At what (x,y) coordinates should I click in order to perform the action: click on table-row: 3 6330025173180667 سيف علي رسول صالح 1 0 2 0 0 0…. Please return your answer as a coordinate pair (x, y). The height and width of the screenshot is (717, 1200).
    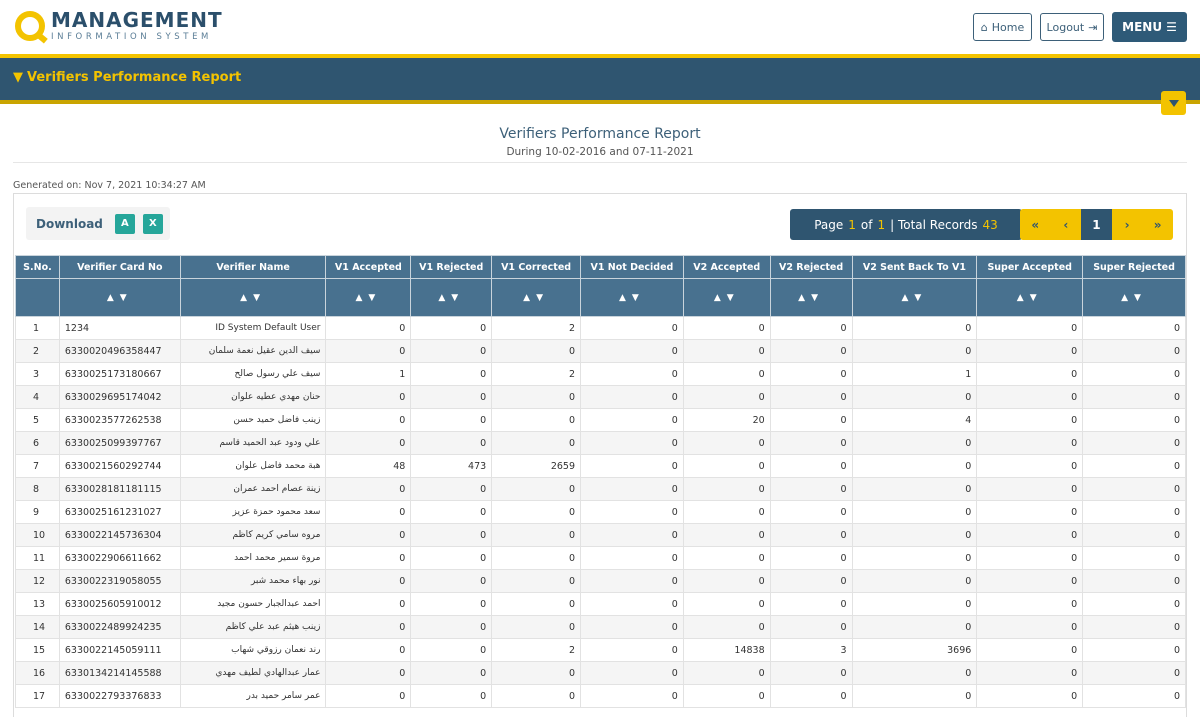
    Looking at the image, I should click on (600, 374).